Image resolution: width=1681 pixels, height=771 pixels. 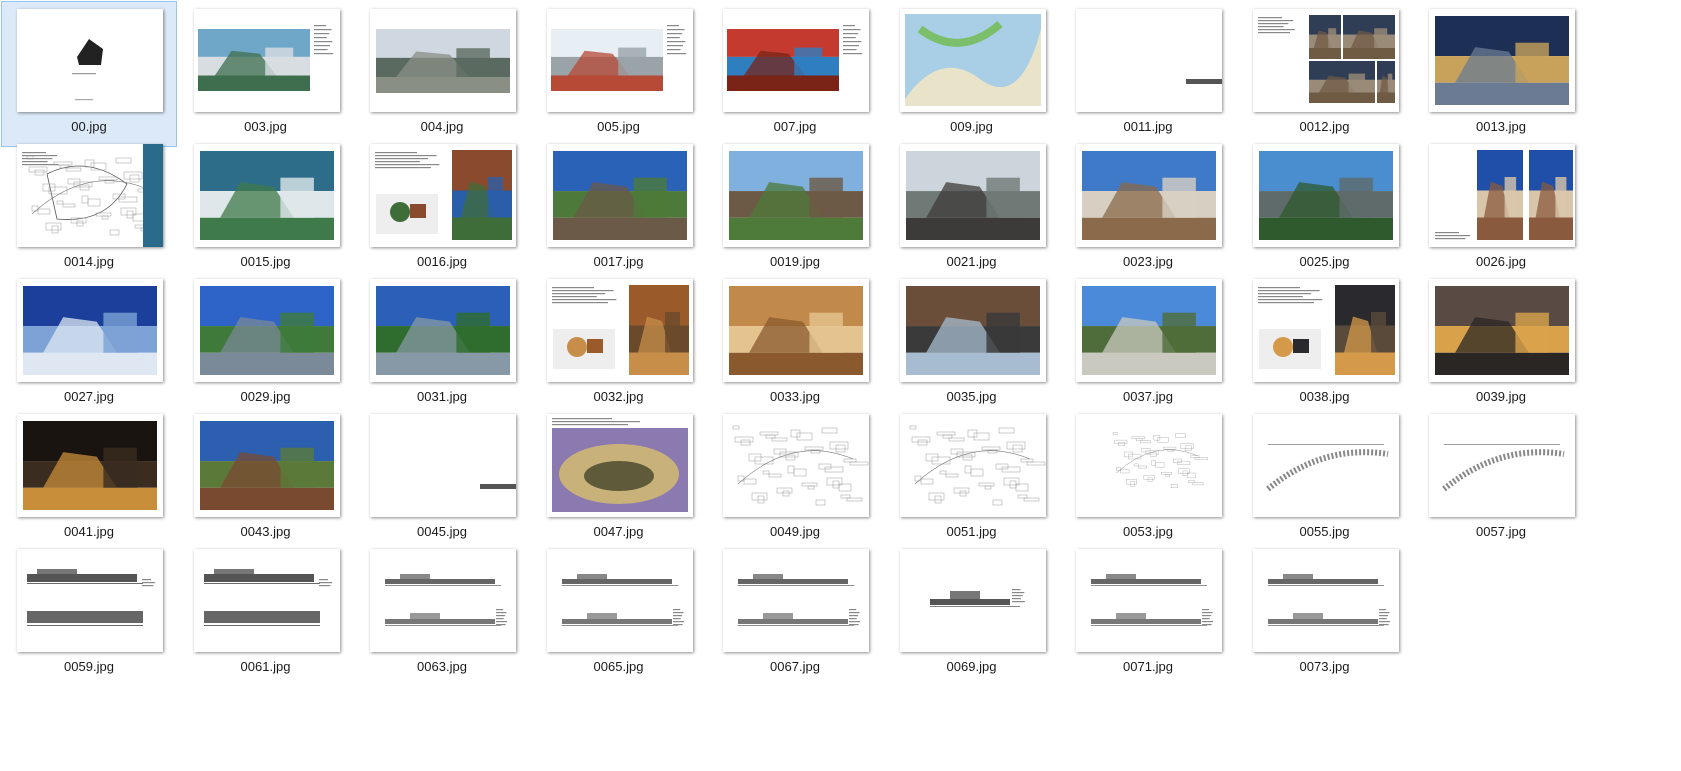 I want to click on file-item: 0016.jpg, so click(x=442, y=209).